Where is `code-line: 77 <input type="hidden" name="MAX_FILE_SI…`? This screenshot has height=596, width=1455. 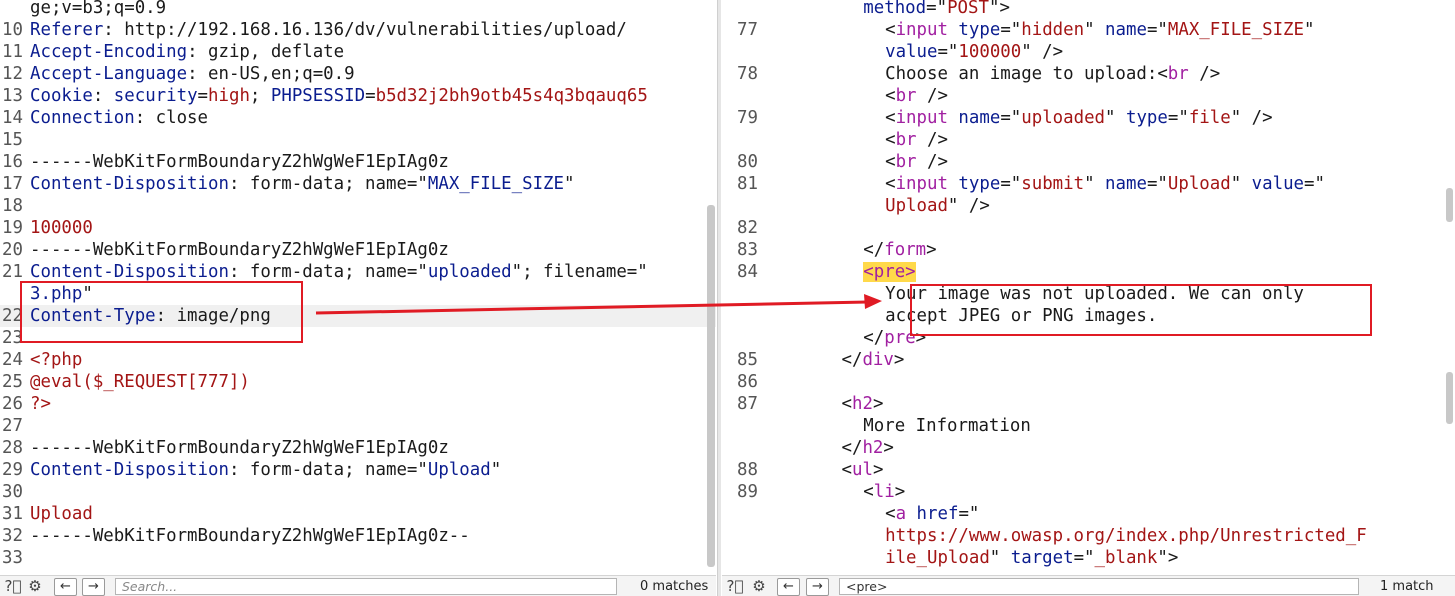
code-line: 77 <input type="hidden" name="MAX_FILE_SI… is located at coordinates (1086, 30).